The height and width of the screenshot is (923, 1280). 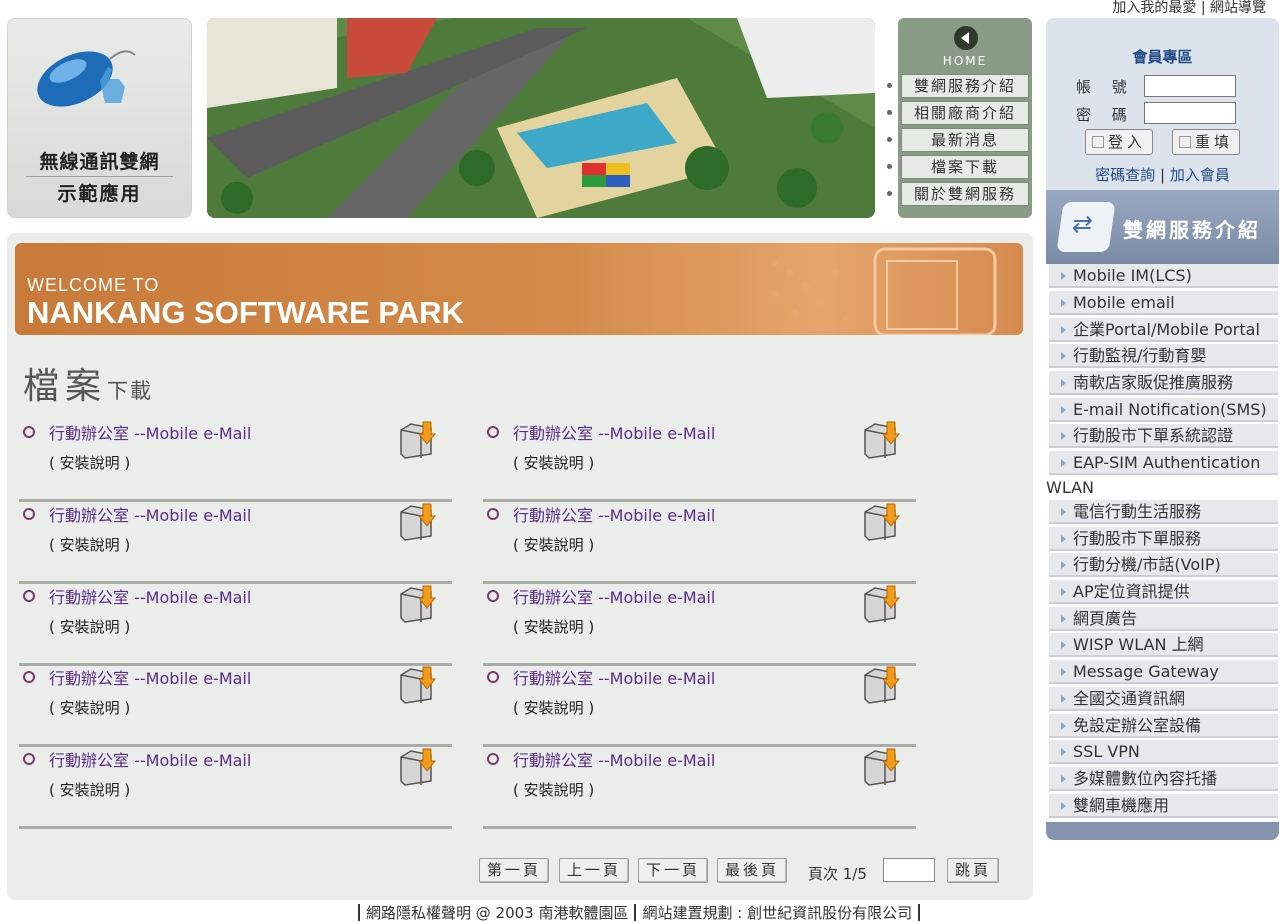 I want to click on row-divider, so click(x=699, y=827).